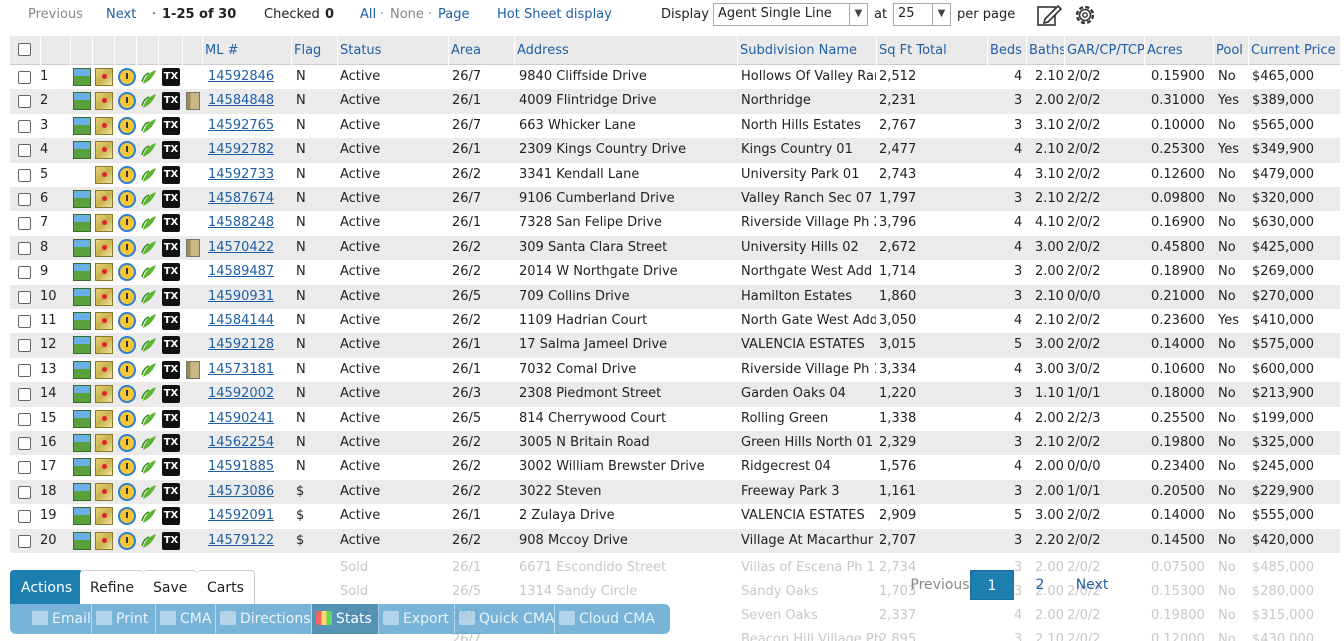 The height and width of the screenshot is (641, 1344). Describe the element at coordinates (625, 50) in the screenshot. I see `column-header-address: Address` at that location.